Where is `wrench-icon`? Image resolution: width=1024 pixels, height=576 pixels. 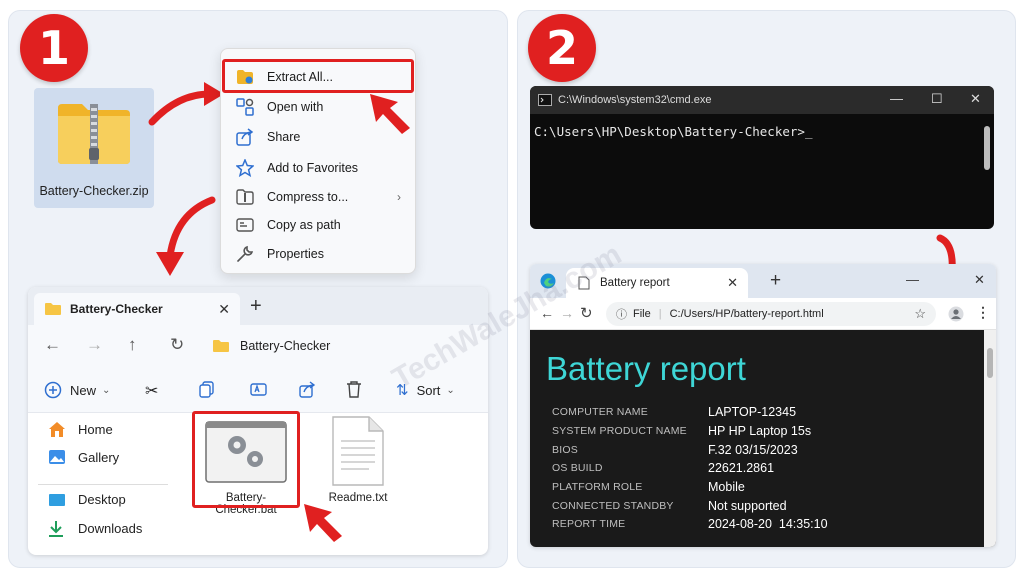 wrench-icon is located at coordinates (245, 254).